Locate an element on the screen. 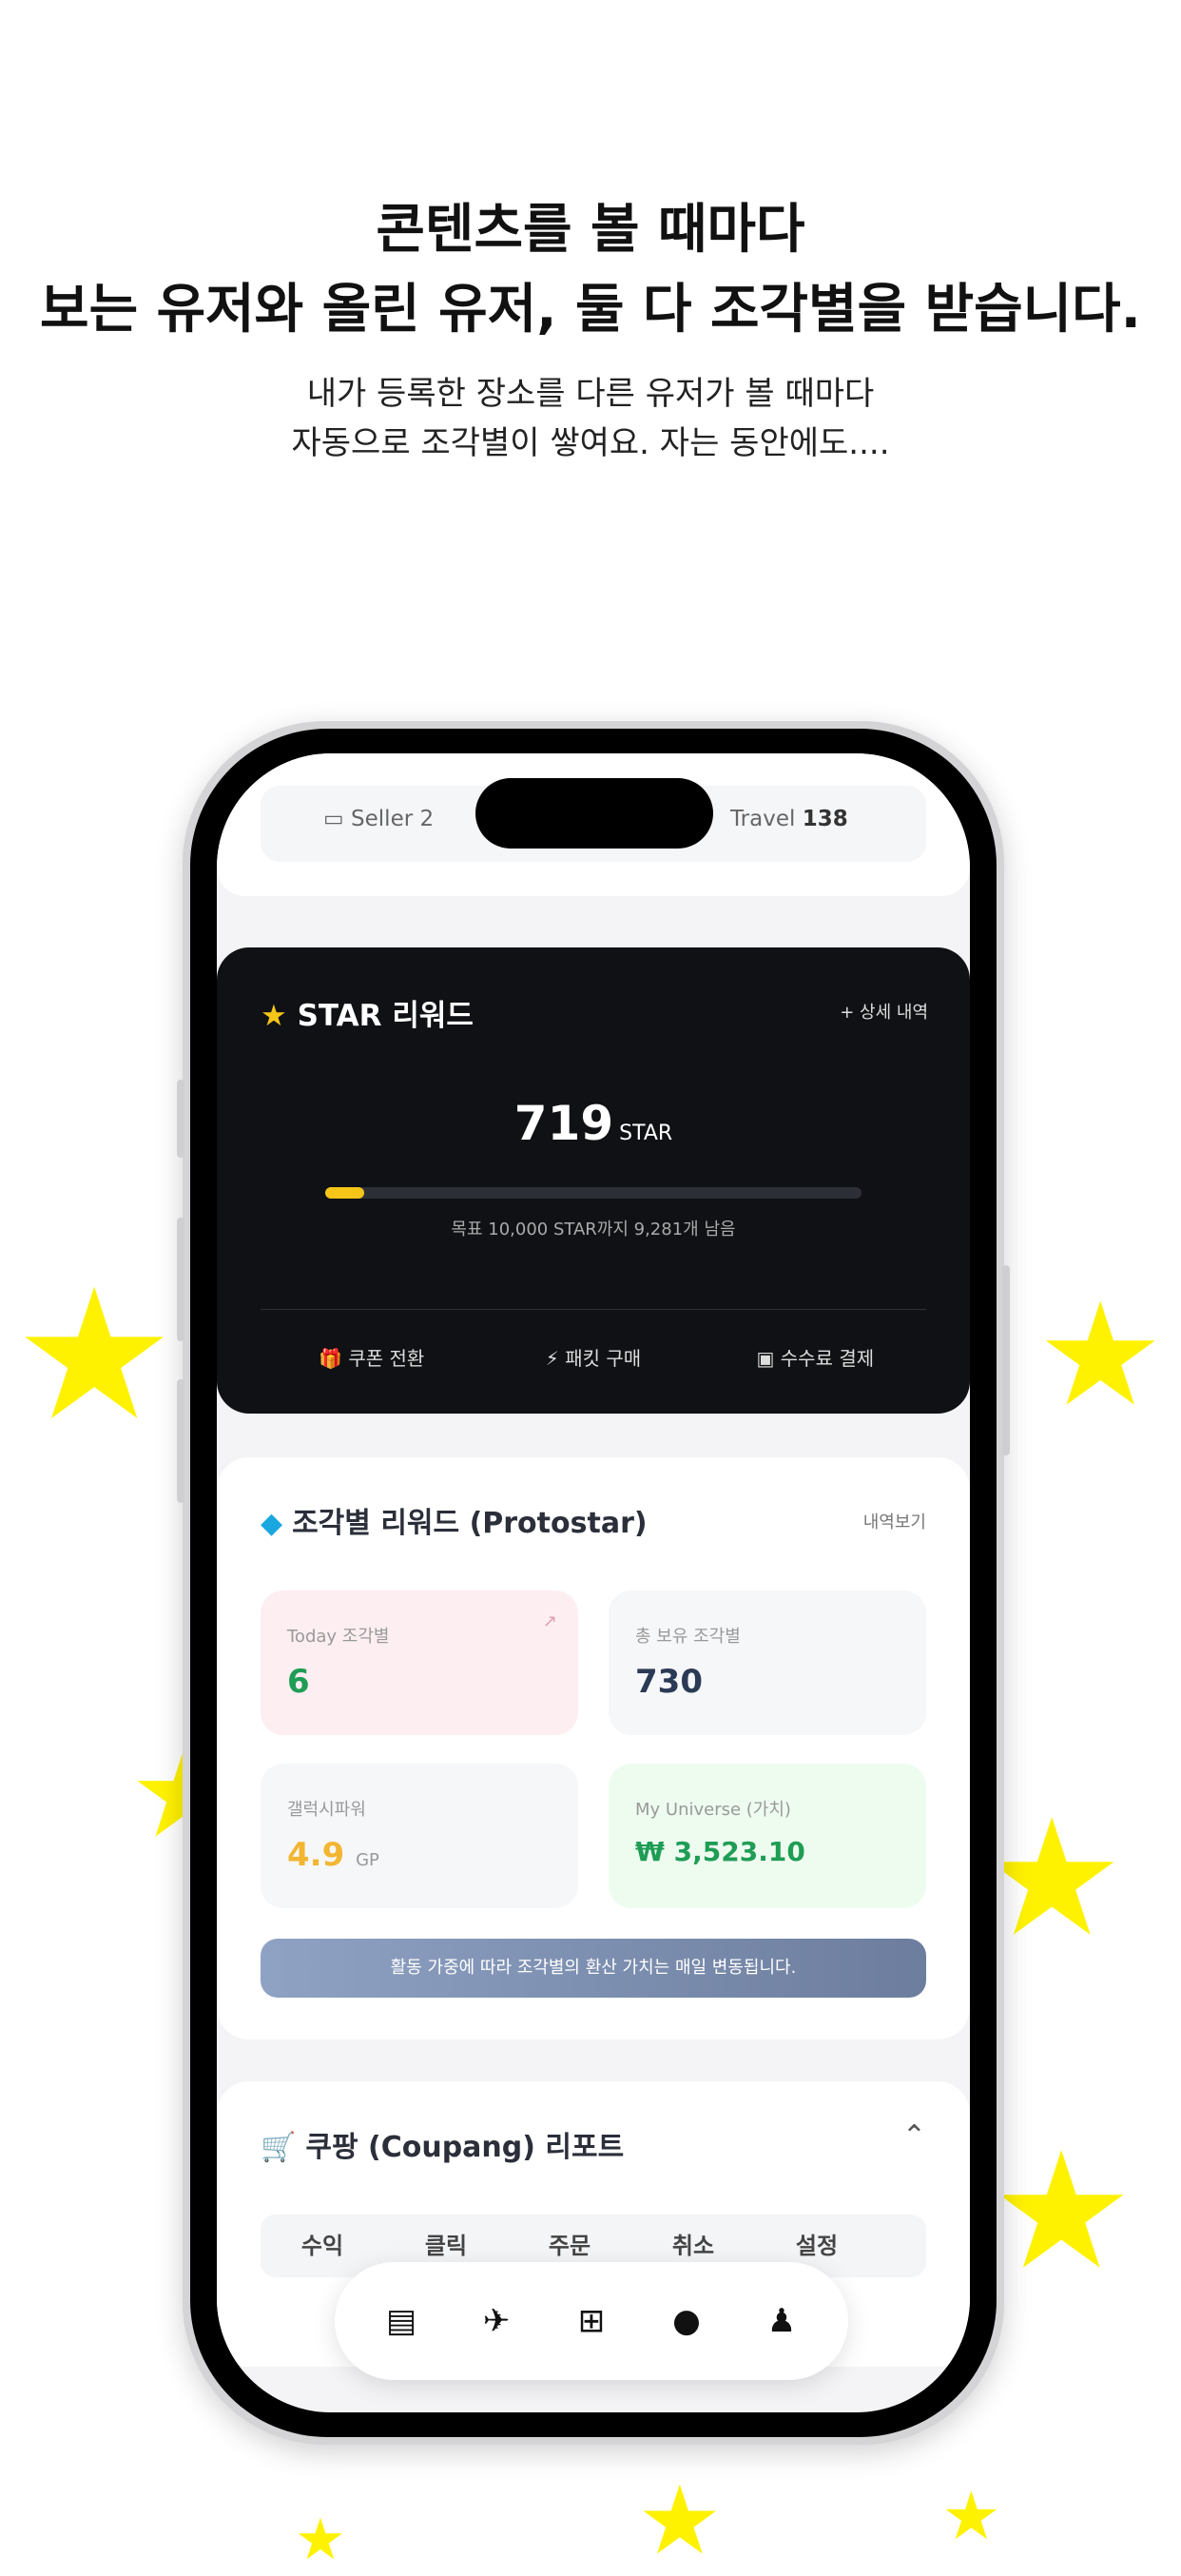 This screenshot has width=1181, height=2576. my-universe-value: ₩ 3,523.10 is located at coordinates (720, 1852).